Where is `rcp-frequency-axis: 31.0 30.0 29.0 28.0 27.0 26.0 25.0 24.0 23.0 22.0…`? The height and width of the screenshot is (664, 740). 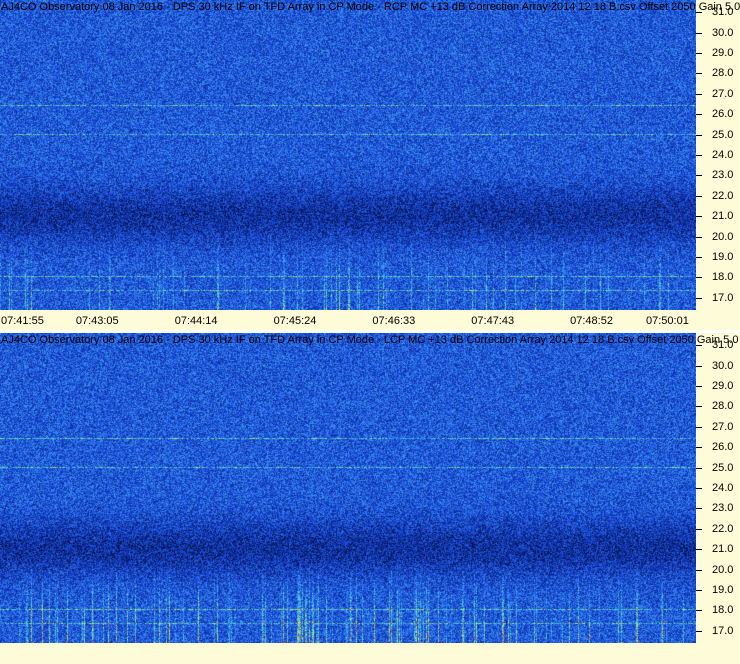
rcp-frequency-axis: 31.0 30.0 29.0 28.0 27.0 26.0 25.0 24.0 23.0 22.0… is located at coordinates (718, 155).